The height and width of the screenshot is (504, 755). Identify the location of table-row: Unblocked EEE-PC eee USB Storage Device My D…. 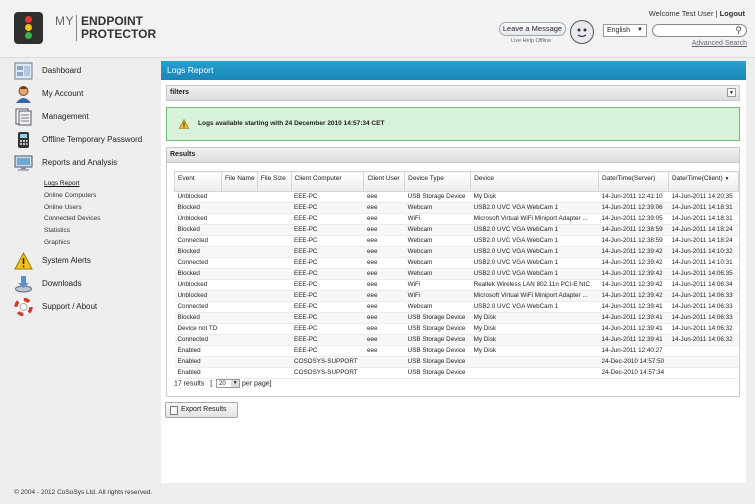
(456, 197).